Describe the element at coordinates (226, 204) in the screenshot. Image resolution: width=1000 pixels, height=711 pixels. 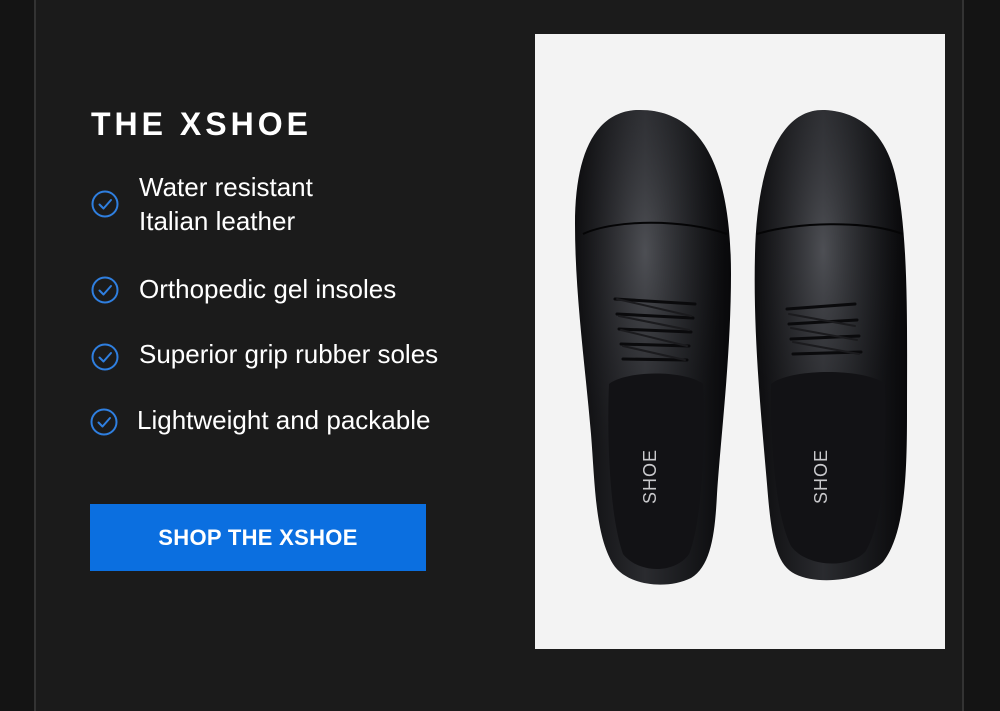
I see `feature-label: Water resistant Italian leather` at that location.